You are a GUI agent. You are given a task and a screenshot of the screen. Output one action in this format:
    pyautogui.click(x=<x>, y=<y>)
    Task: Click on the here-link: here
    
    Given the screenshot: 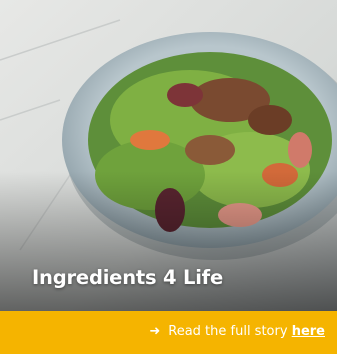 What is the action you would take?
    pyautogui.click(x=308, y=331)
    